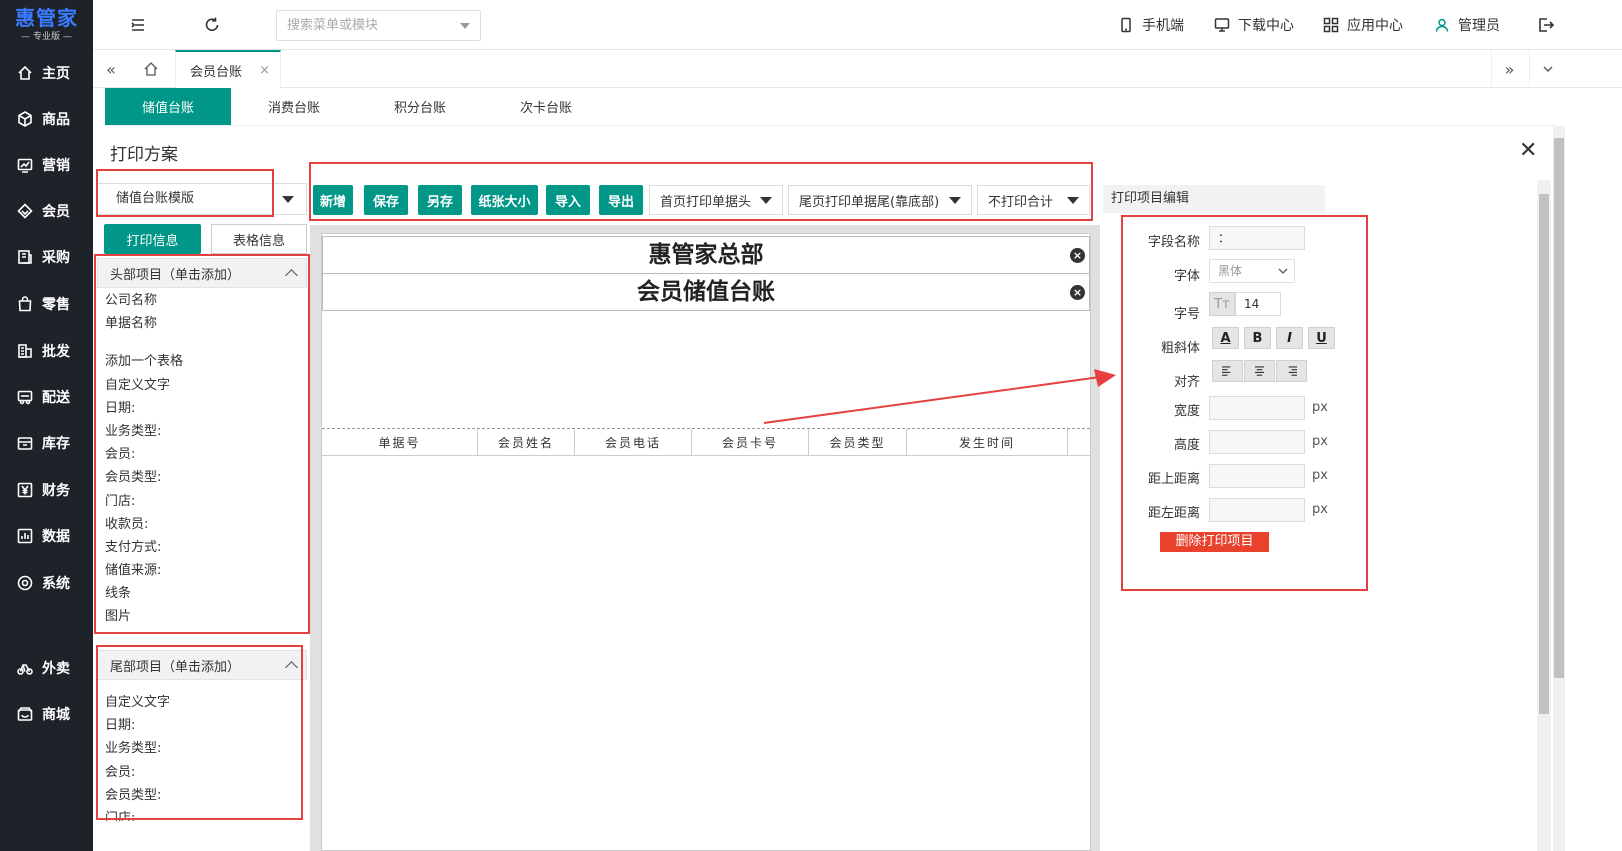 This screenshot has width=1622, height=851. I want to click on mobile-link: 手机端, so click(1151, 25).